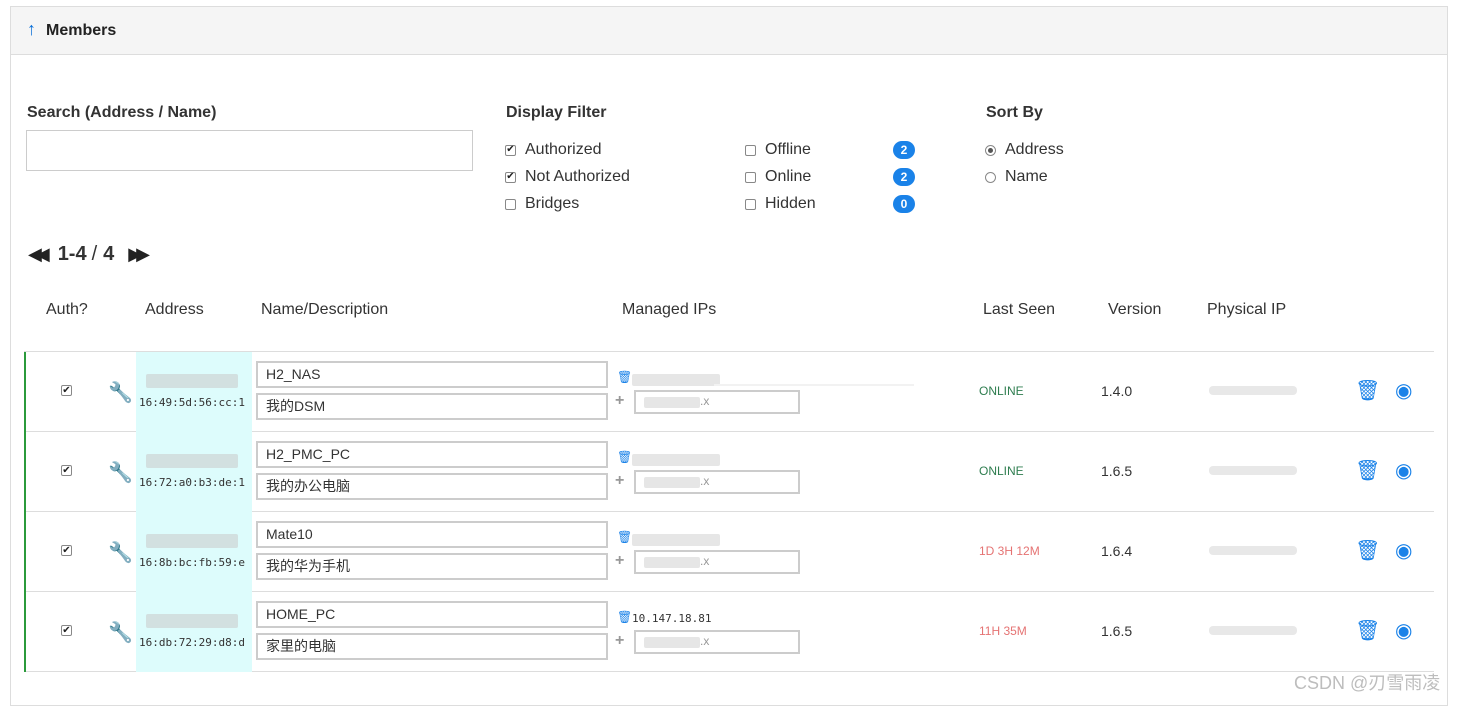 This screenshot has width=1460, height=706. I want to click on sort-name: Name, so click(1016, 177).